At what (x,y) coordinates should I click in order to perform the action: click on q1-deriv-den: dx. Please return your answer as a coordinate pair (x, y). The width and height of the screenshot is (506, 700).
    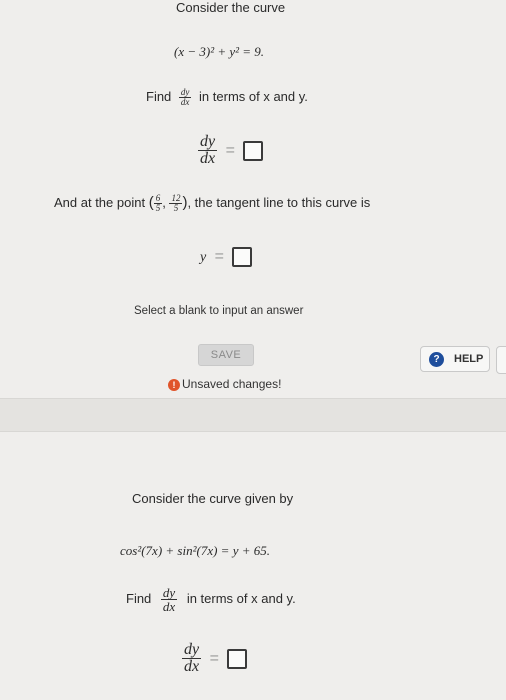
    Looking at the image, I should click on (208, 158).